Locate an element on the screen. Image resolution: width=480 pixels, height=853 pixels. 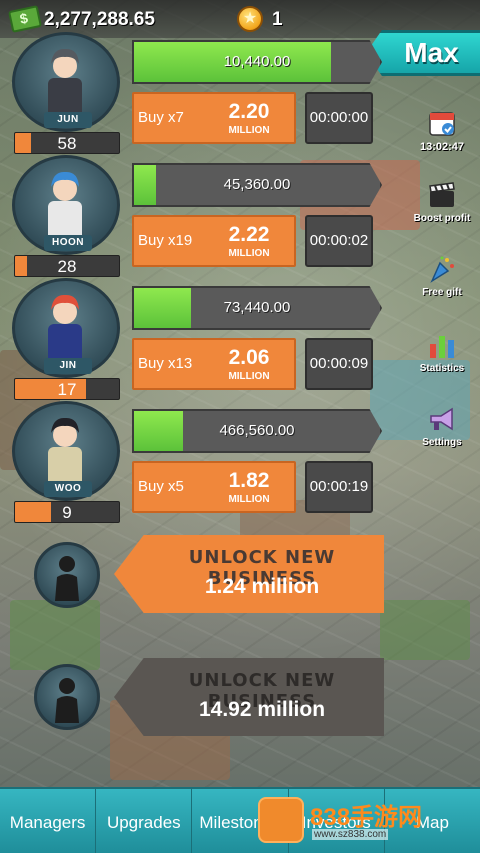
revenue-amount: 466,560.00 is located at coordinates (257, 430).